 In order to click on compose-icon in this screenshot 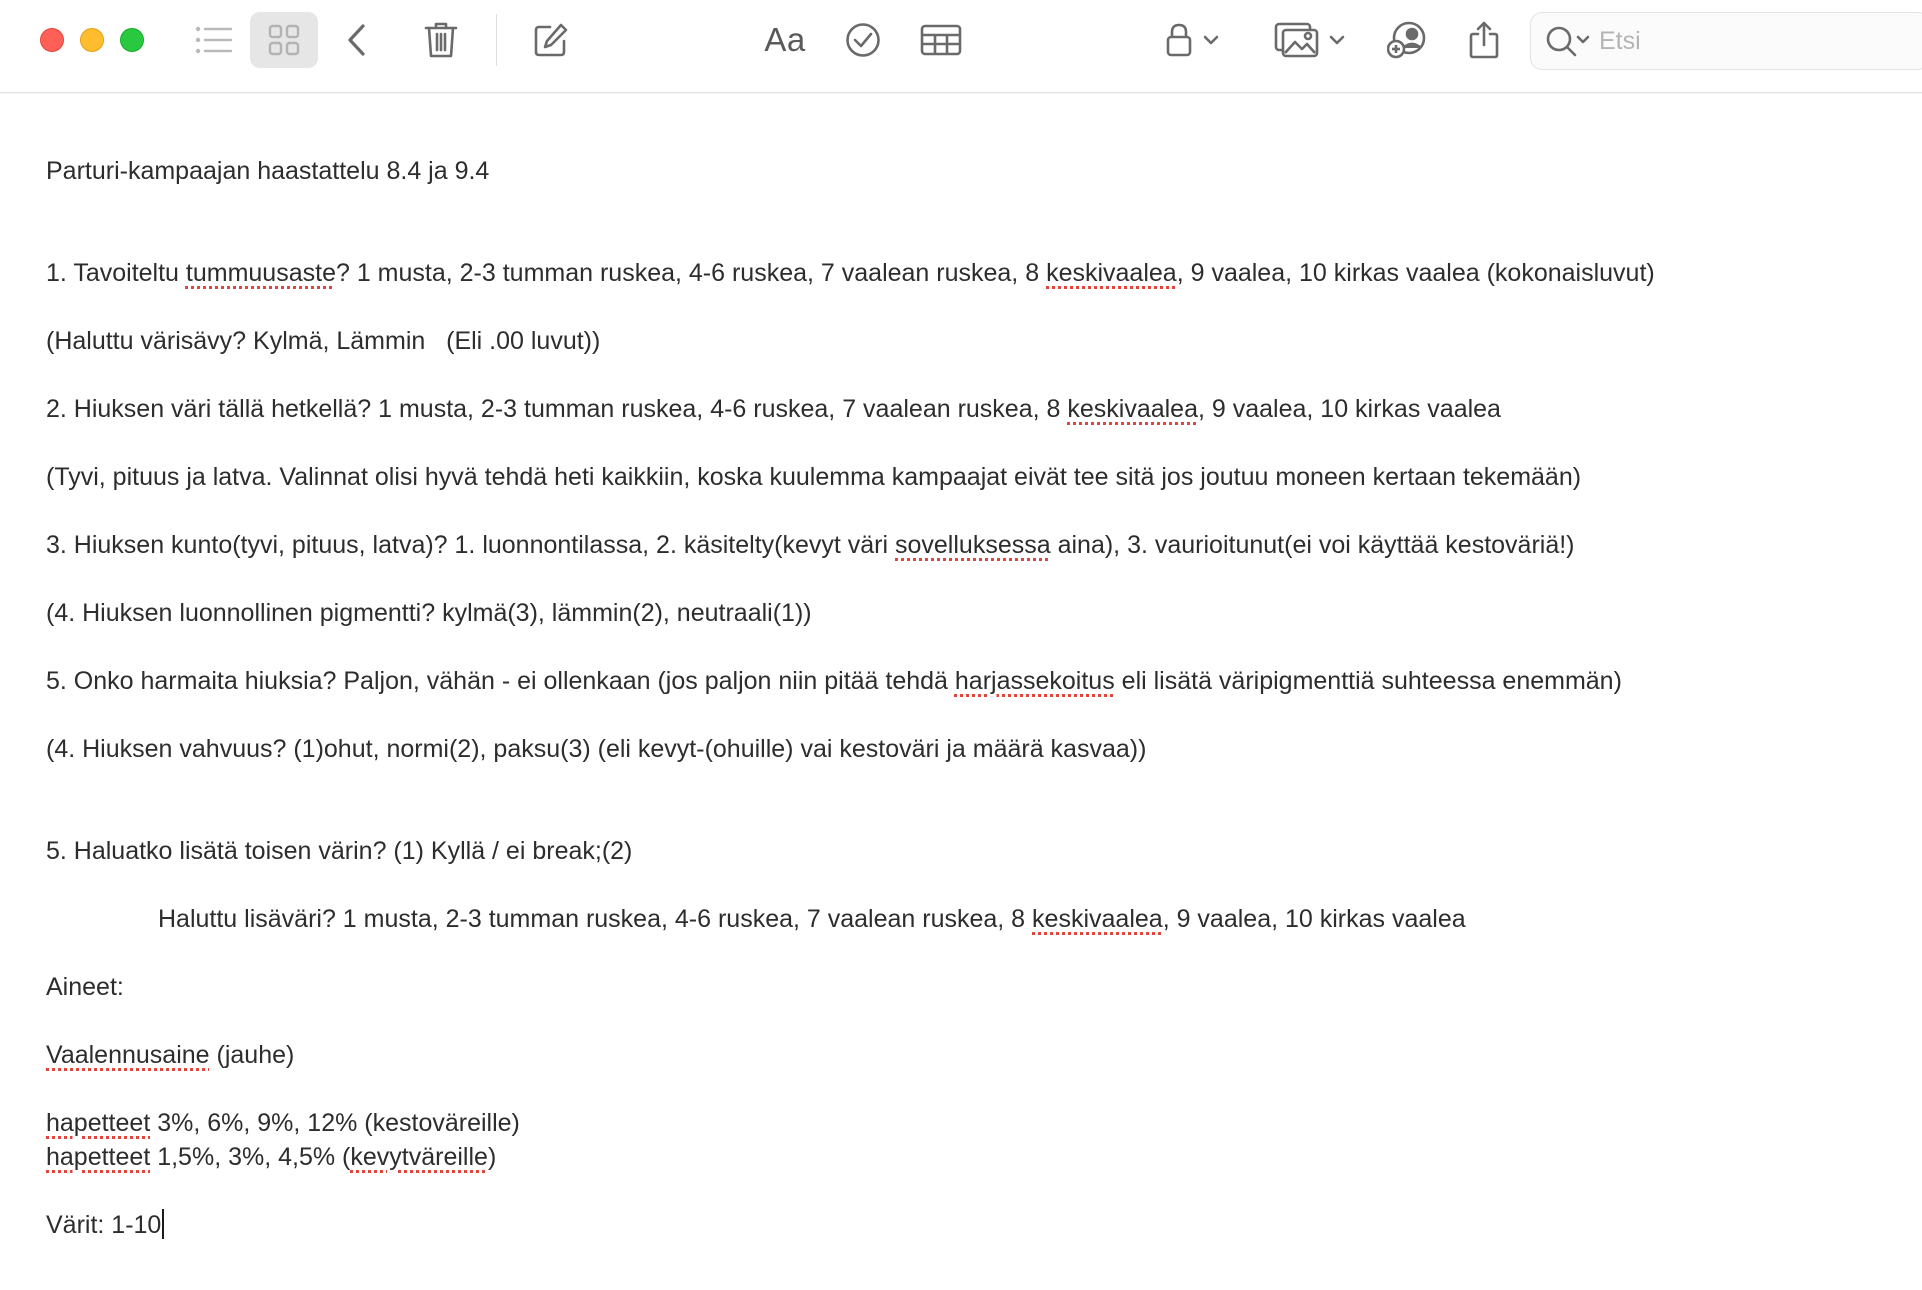, I will do `click(551, 40)`.